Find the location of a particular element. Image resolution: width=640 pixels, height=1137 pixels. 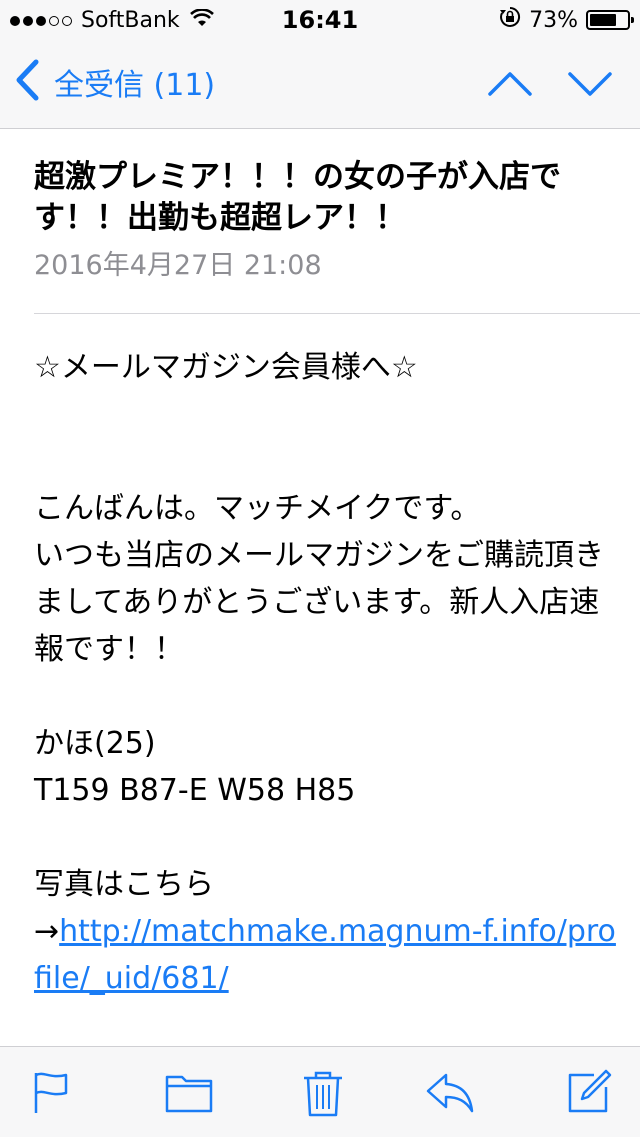

reply-icon is located at coordinates (450, 1093).